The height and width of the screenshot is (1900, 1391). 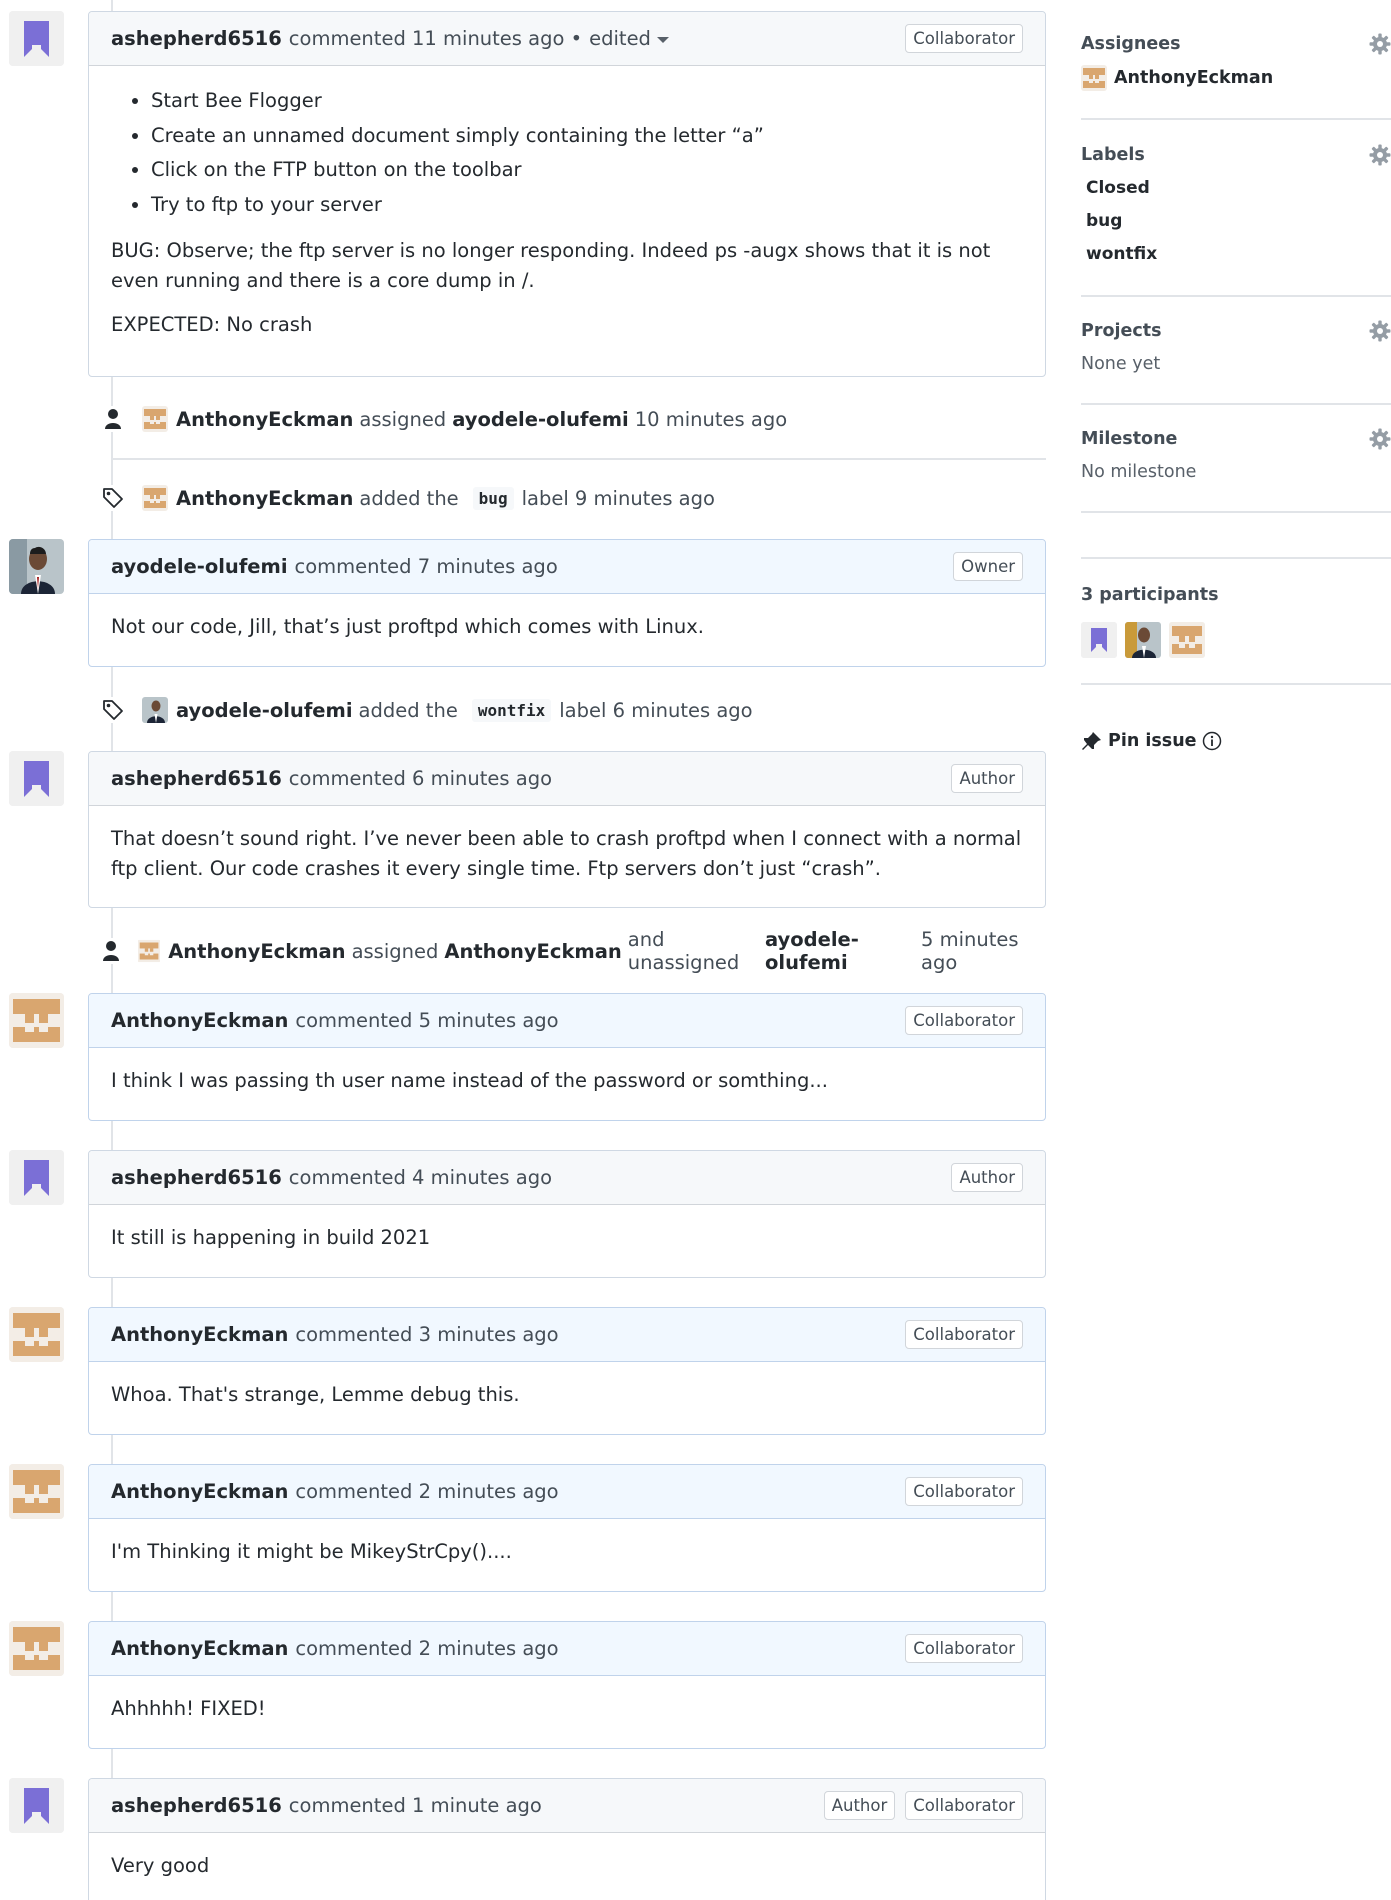 I want to click on event-target: AnthonyEckman, so click(x=532, y=951).